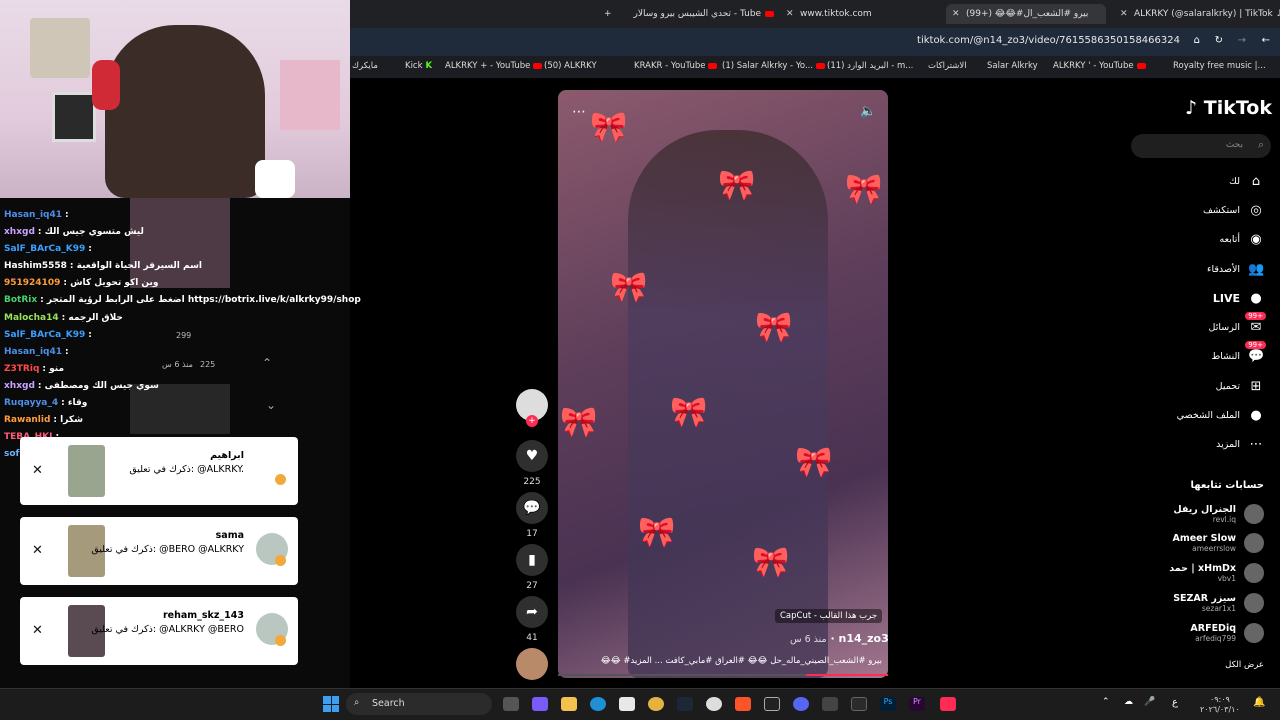 Image resolution: width=1280 pixels, height=720 pixels. Describe the element at coordinates (917, 704) in the screenshot. I see `premiere-icon: Pr` at that location.